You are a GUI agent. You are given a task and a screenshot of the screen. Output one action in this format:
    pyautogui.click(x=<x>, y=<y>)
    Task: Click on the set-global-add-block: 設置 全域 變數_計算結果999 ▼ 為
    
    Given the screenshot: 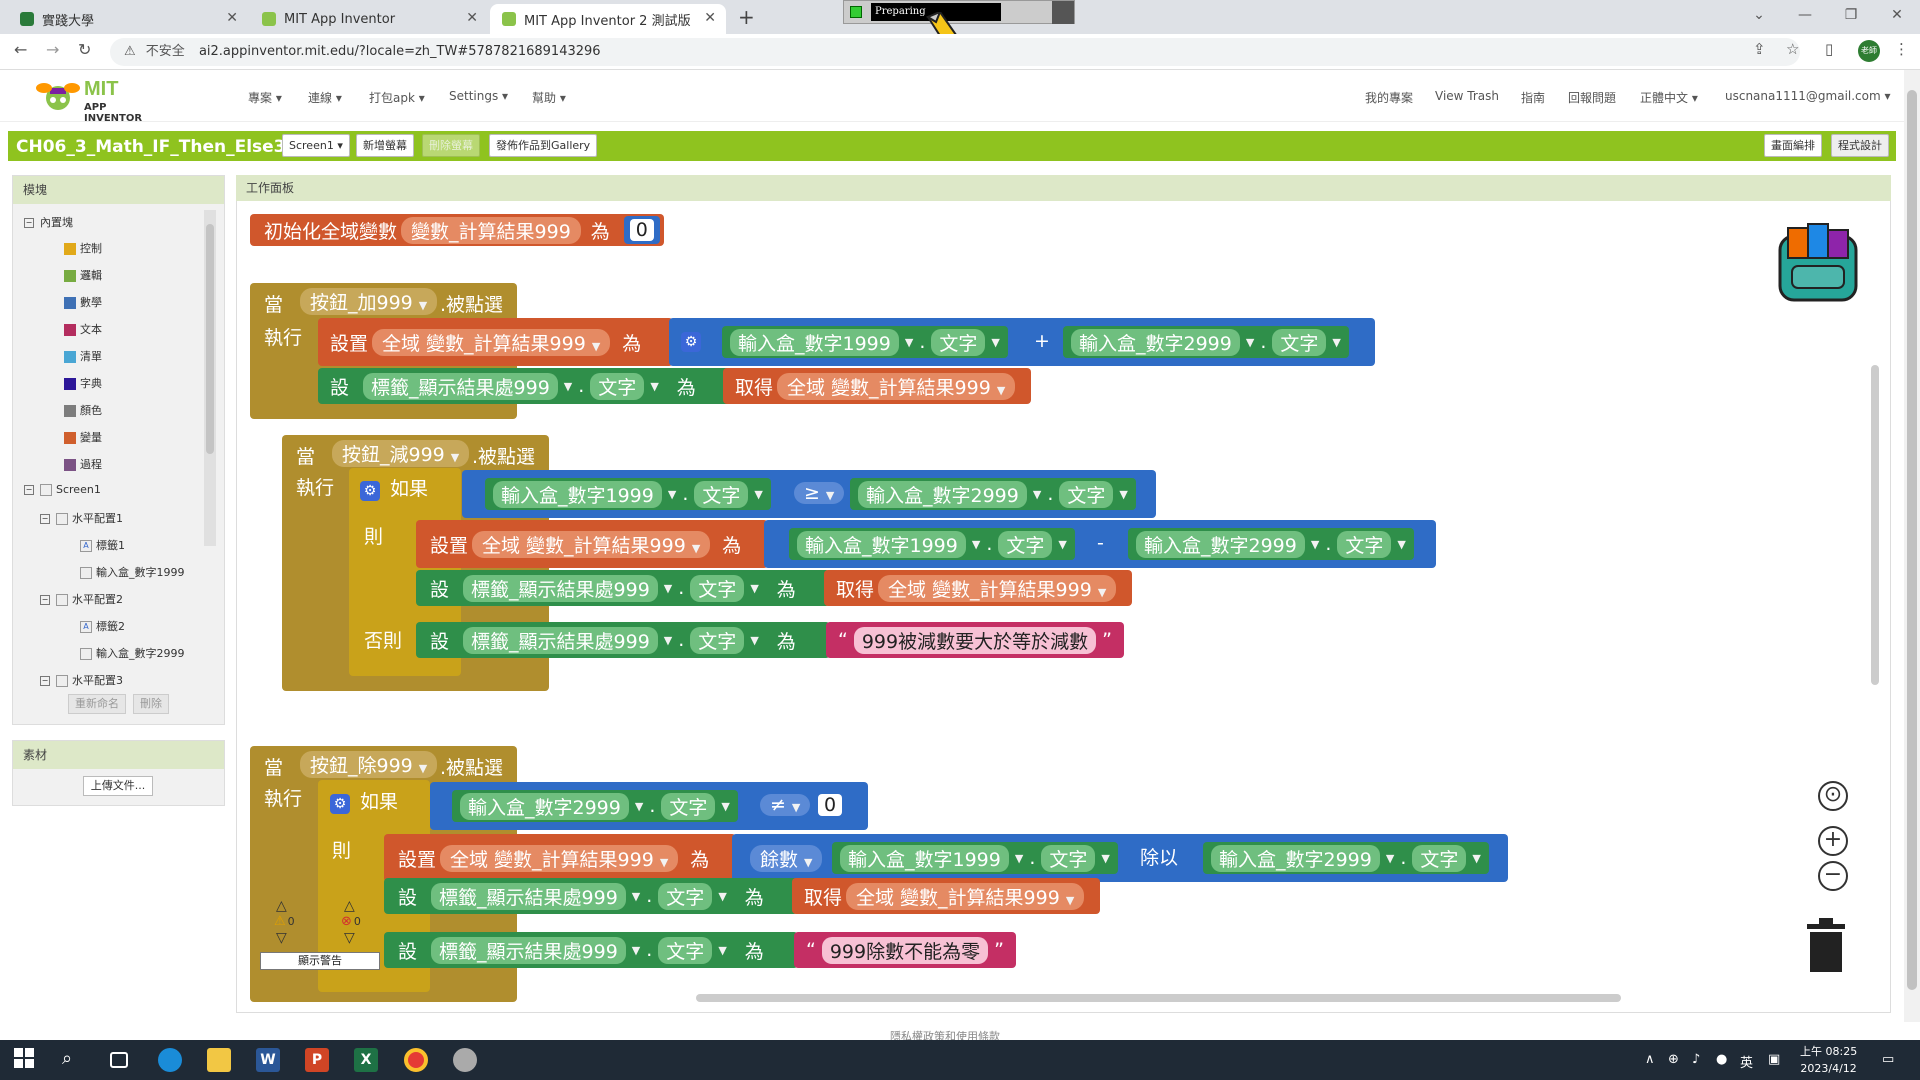 What is the action you would take?
    pyautogui.click(x=495, y=342)
    